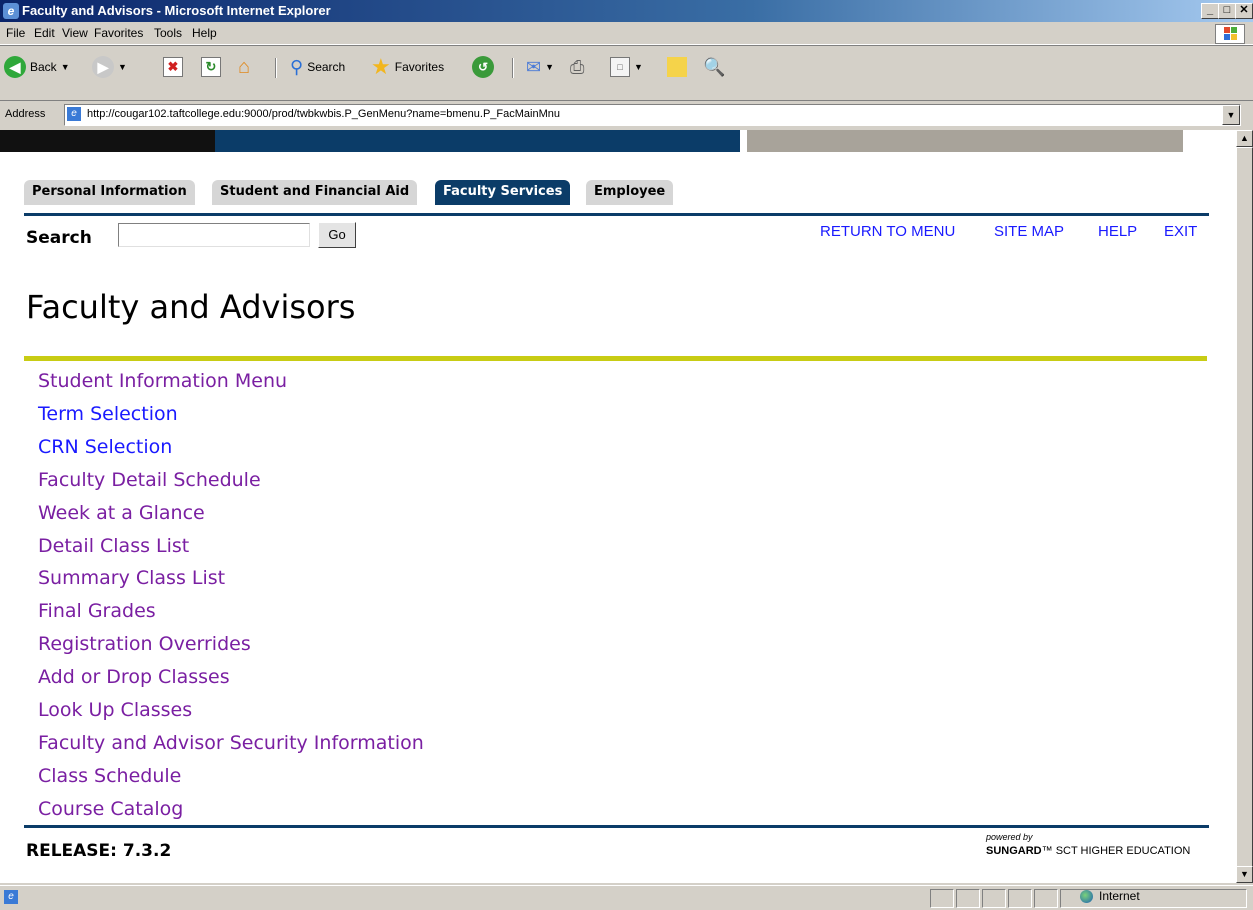 The width and height of the screenshot is (1253, 910). I want to click on go-button: Go, so click(337, 235).